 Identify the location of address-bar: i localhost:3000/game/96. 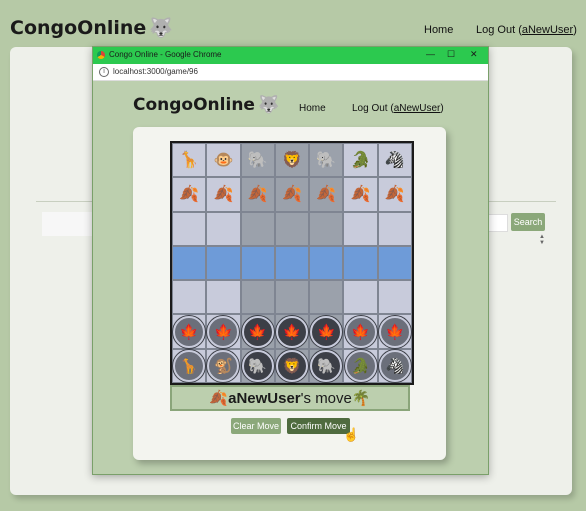
(290, 72).